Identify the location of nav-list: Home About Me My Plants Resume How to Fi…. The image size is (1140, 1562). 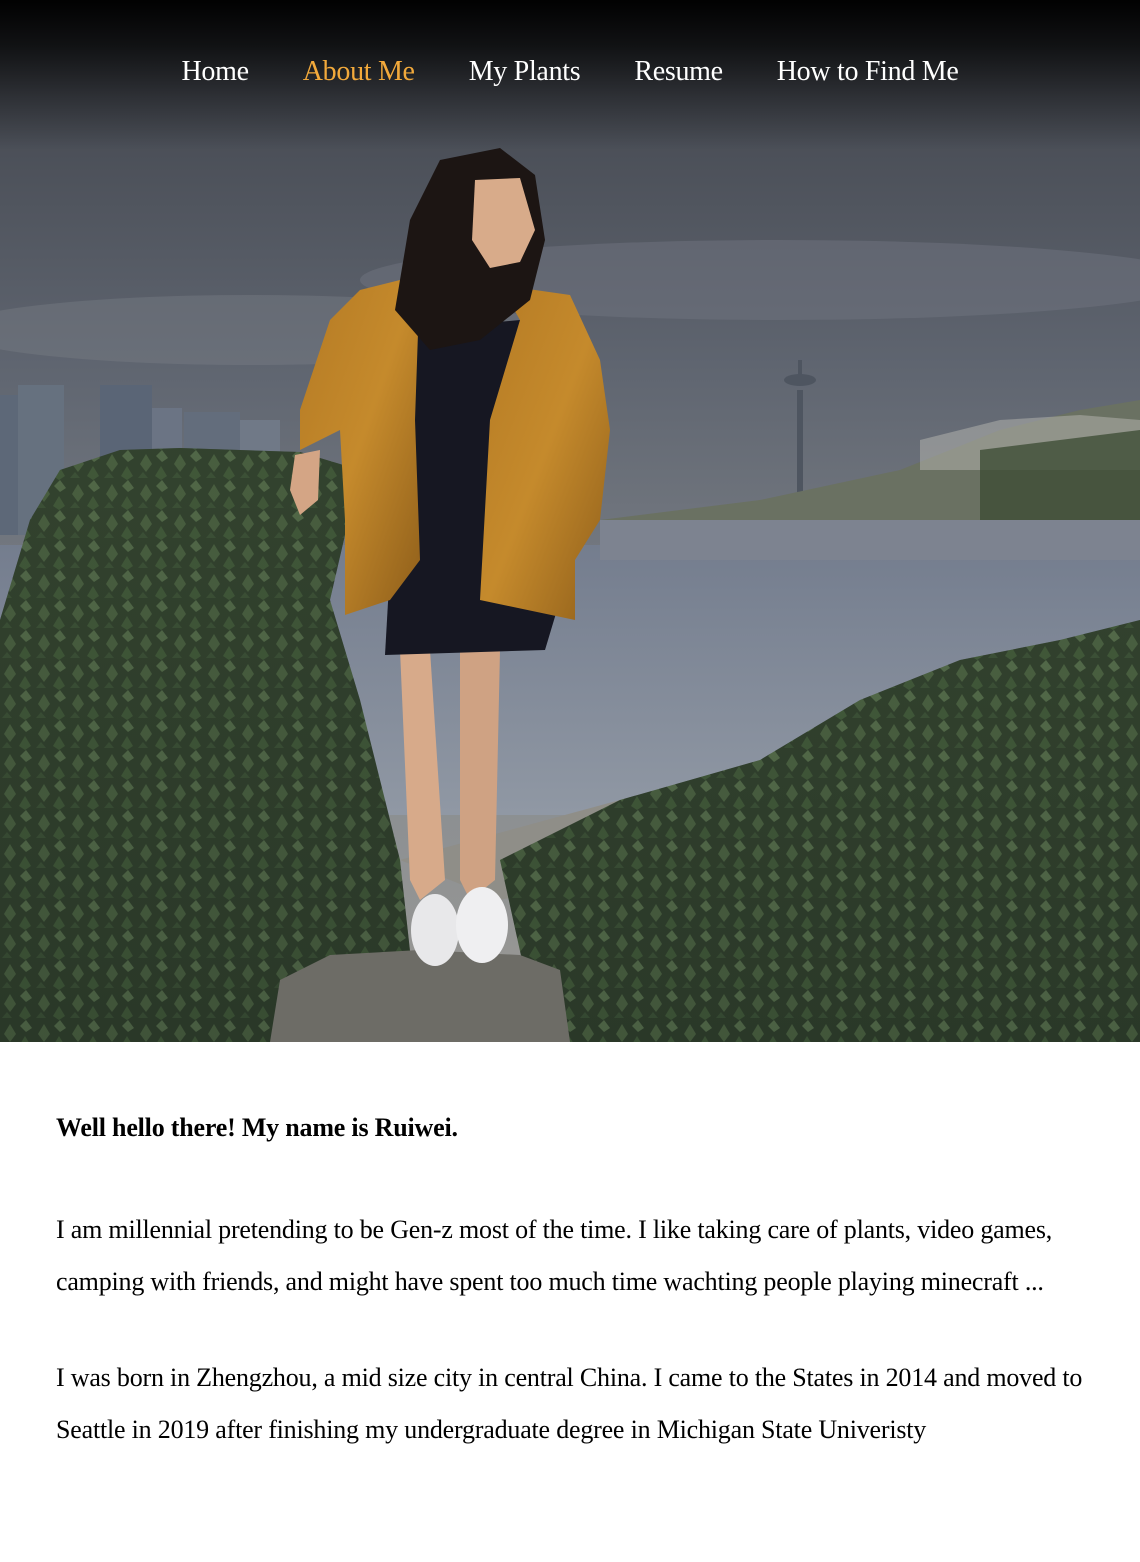
(570, 44).